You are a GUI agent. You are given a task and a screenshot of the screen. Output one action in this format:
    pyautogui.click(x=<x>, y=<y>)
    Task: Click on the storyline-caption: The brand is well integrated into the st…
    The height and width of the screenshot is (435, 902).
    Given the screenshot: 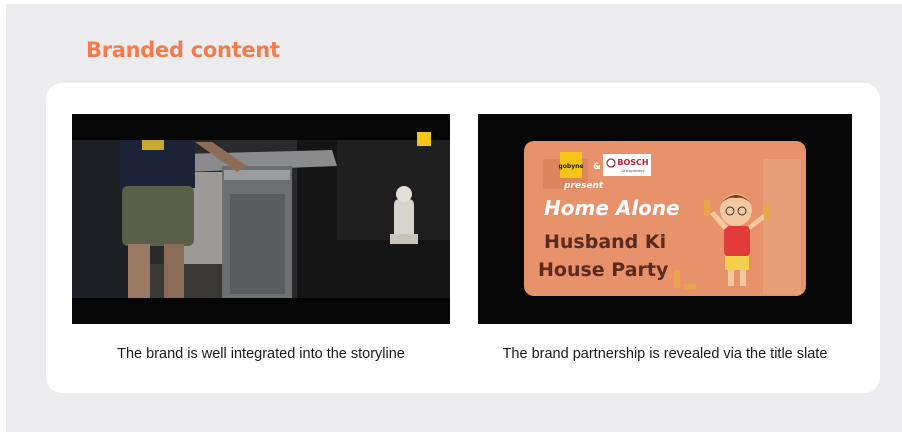 What is the action you would take?
    pyautogui.click(x=261, y=354)
    